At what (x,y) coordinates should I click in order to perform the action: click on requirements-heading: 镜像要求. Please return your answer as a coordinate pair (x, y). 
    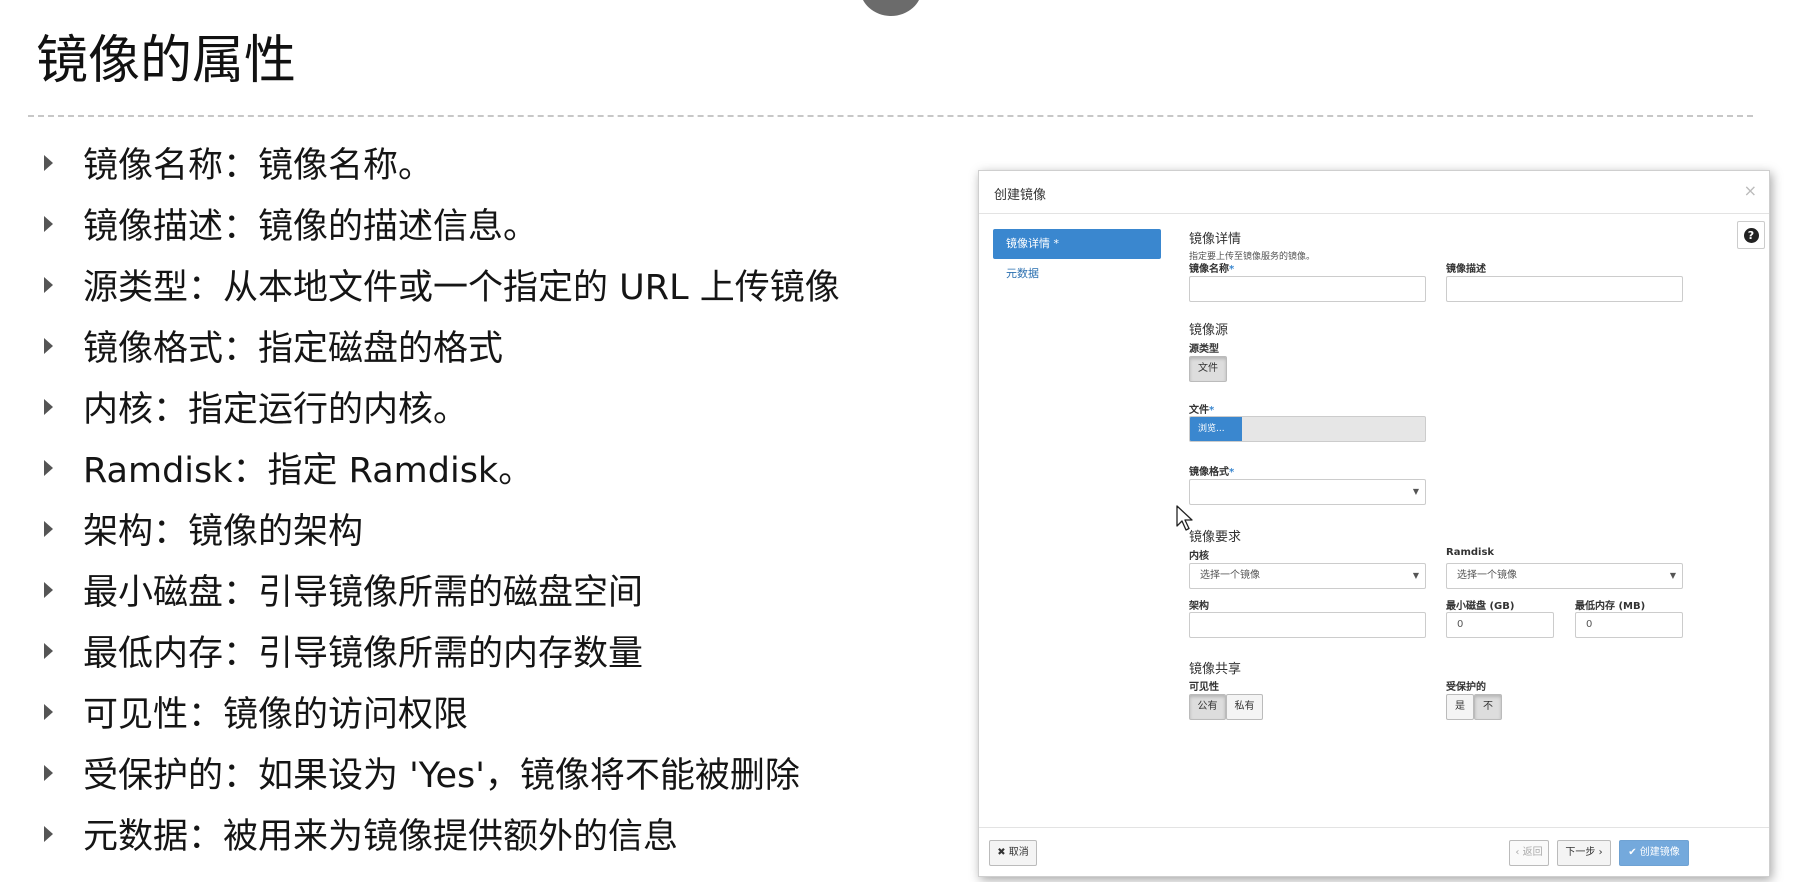
    Looking at the image, I should click on (1215, 537).